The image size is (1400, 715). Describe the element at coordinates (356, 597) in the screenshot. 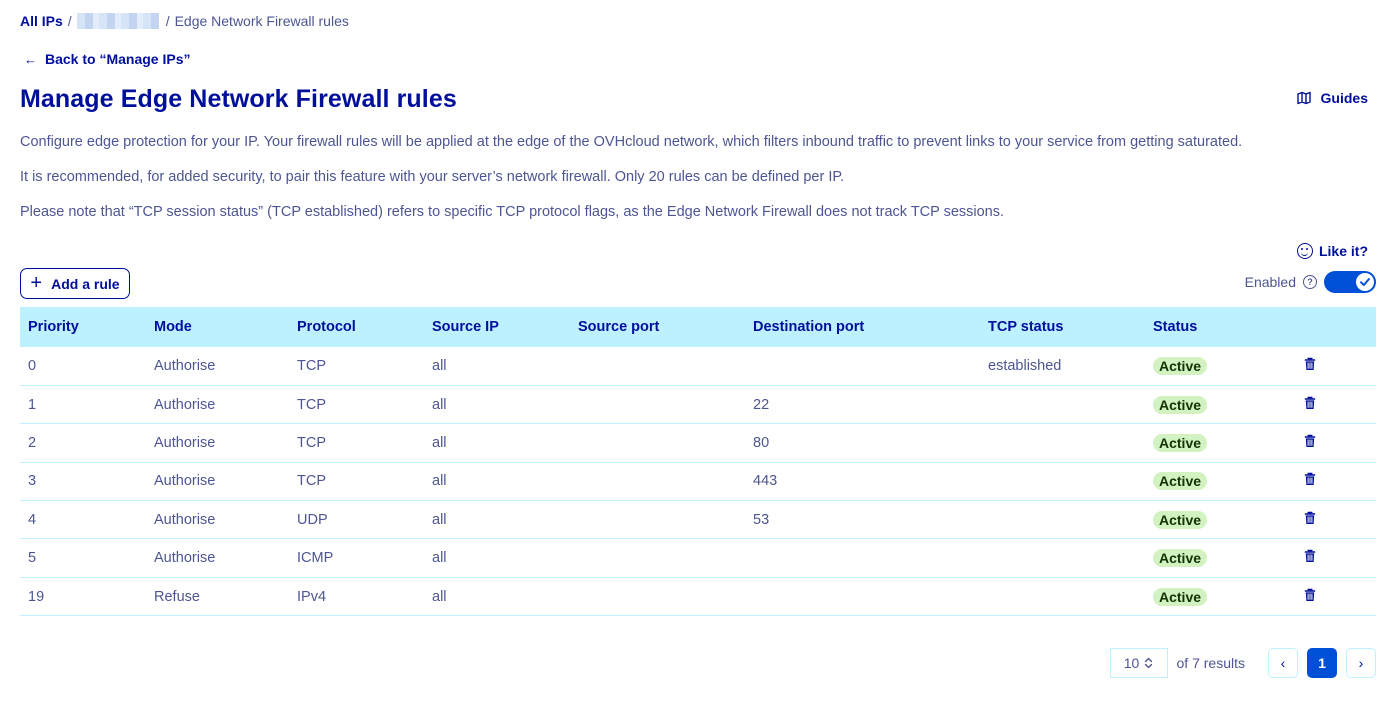

I see `cell-protocol: IPv4` at that location.